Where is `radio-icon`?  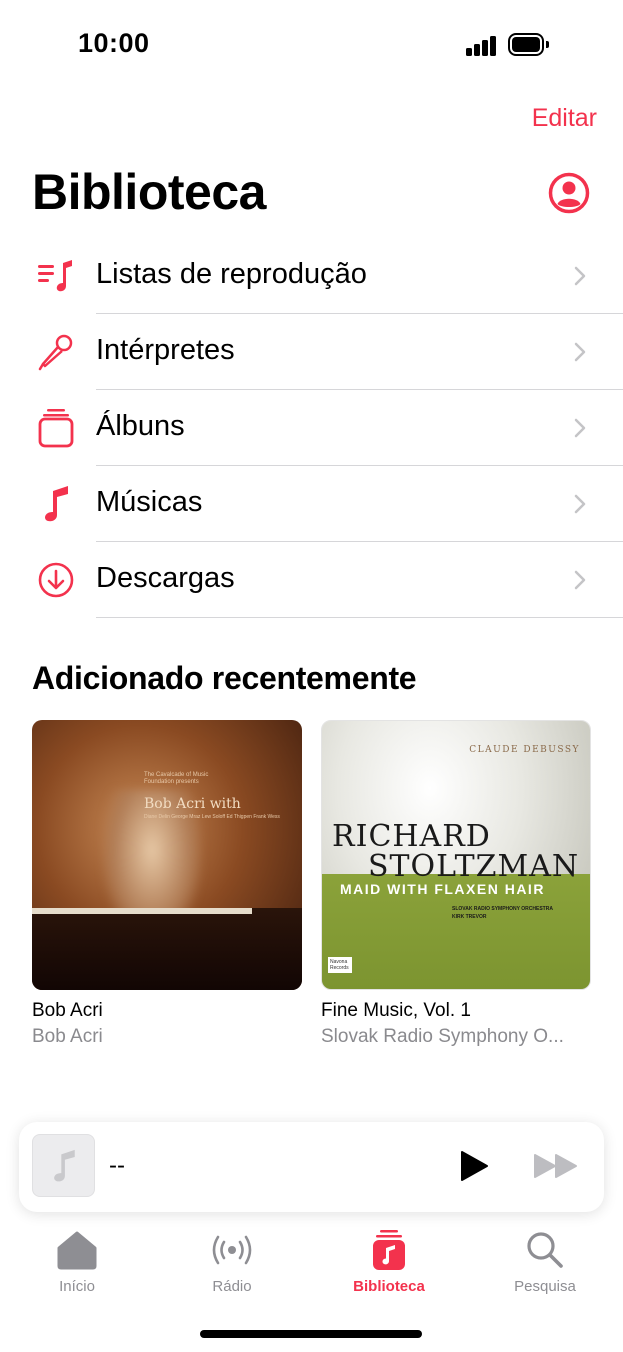 radio-icon is located at coordinates (232, 1250).